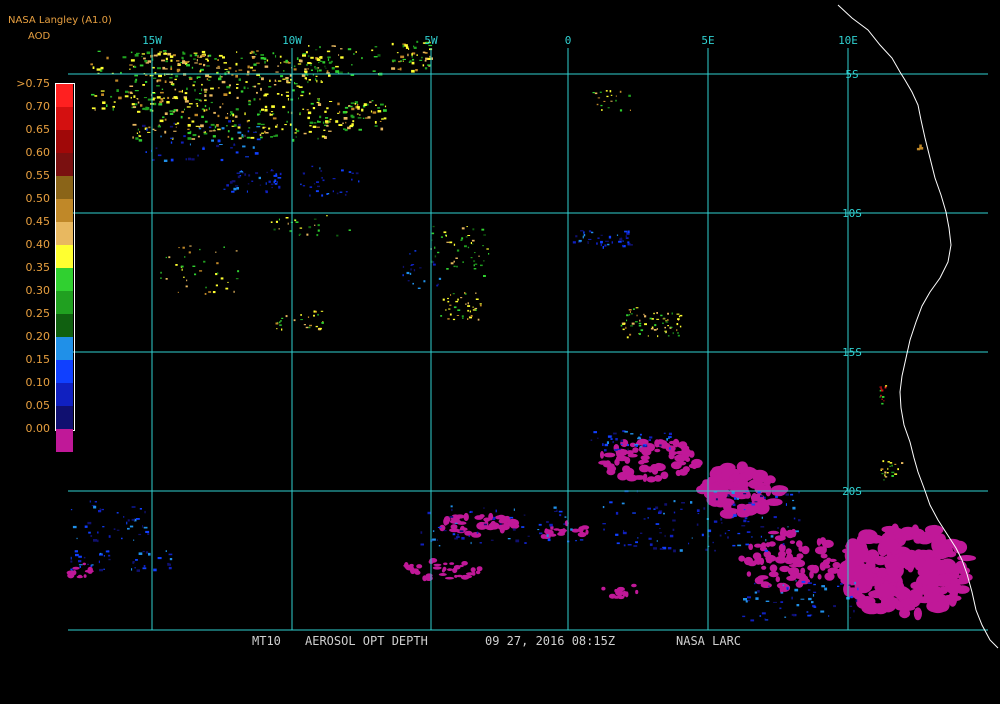  What do you see at coordinates (38, 244) in the screenshot?
I see `legend-label: 0.40` at bounding box center [38, 244].